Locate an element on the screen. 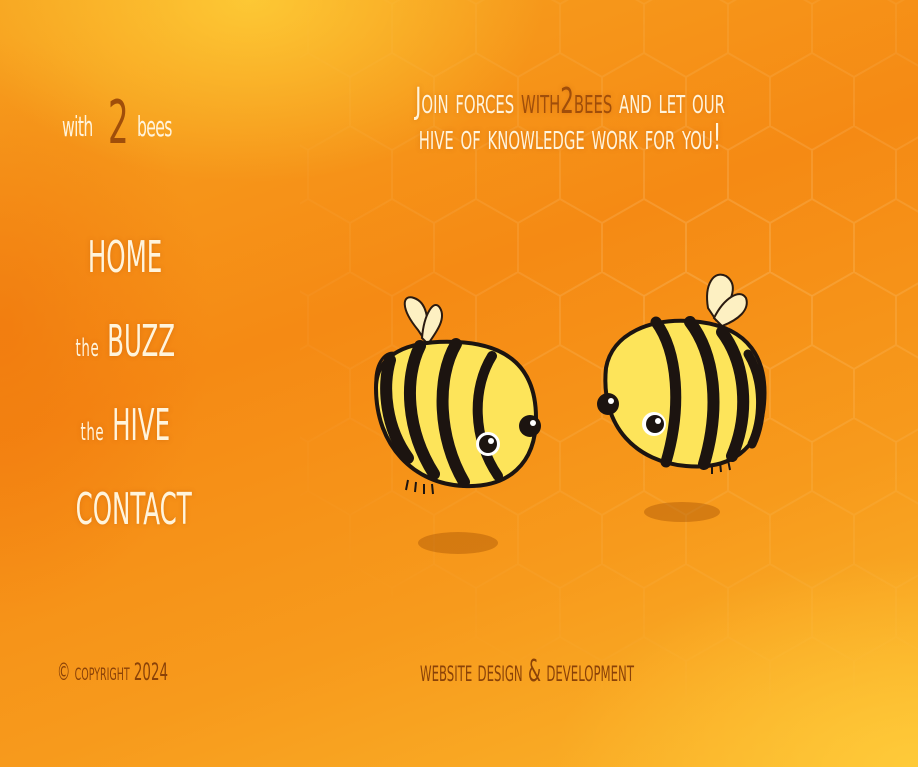  nav-contact: CONTACT is located at coordinates (125, 522).